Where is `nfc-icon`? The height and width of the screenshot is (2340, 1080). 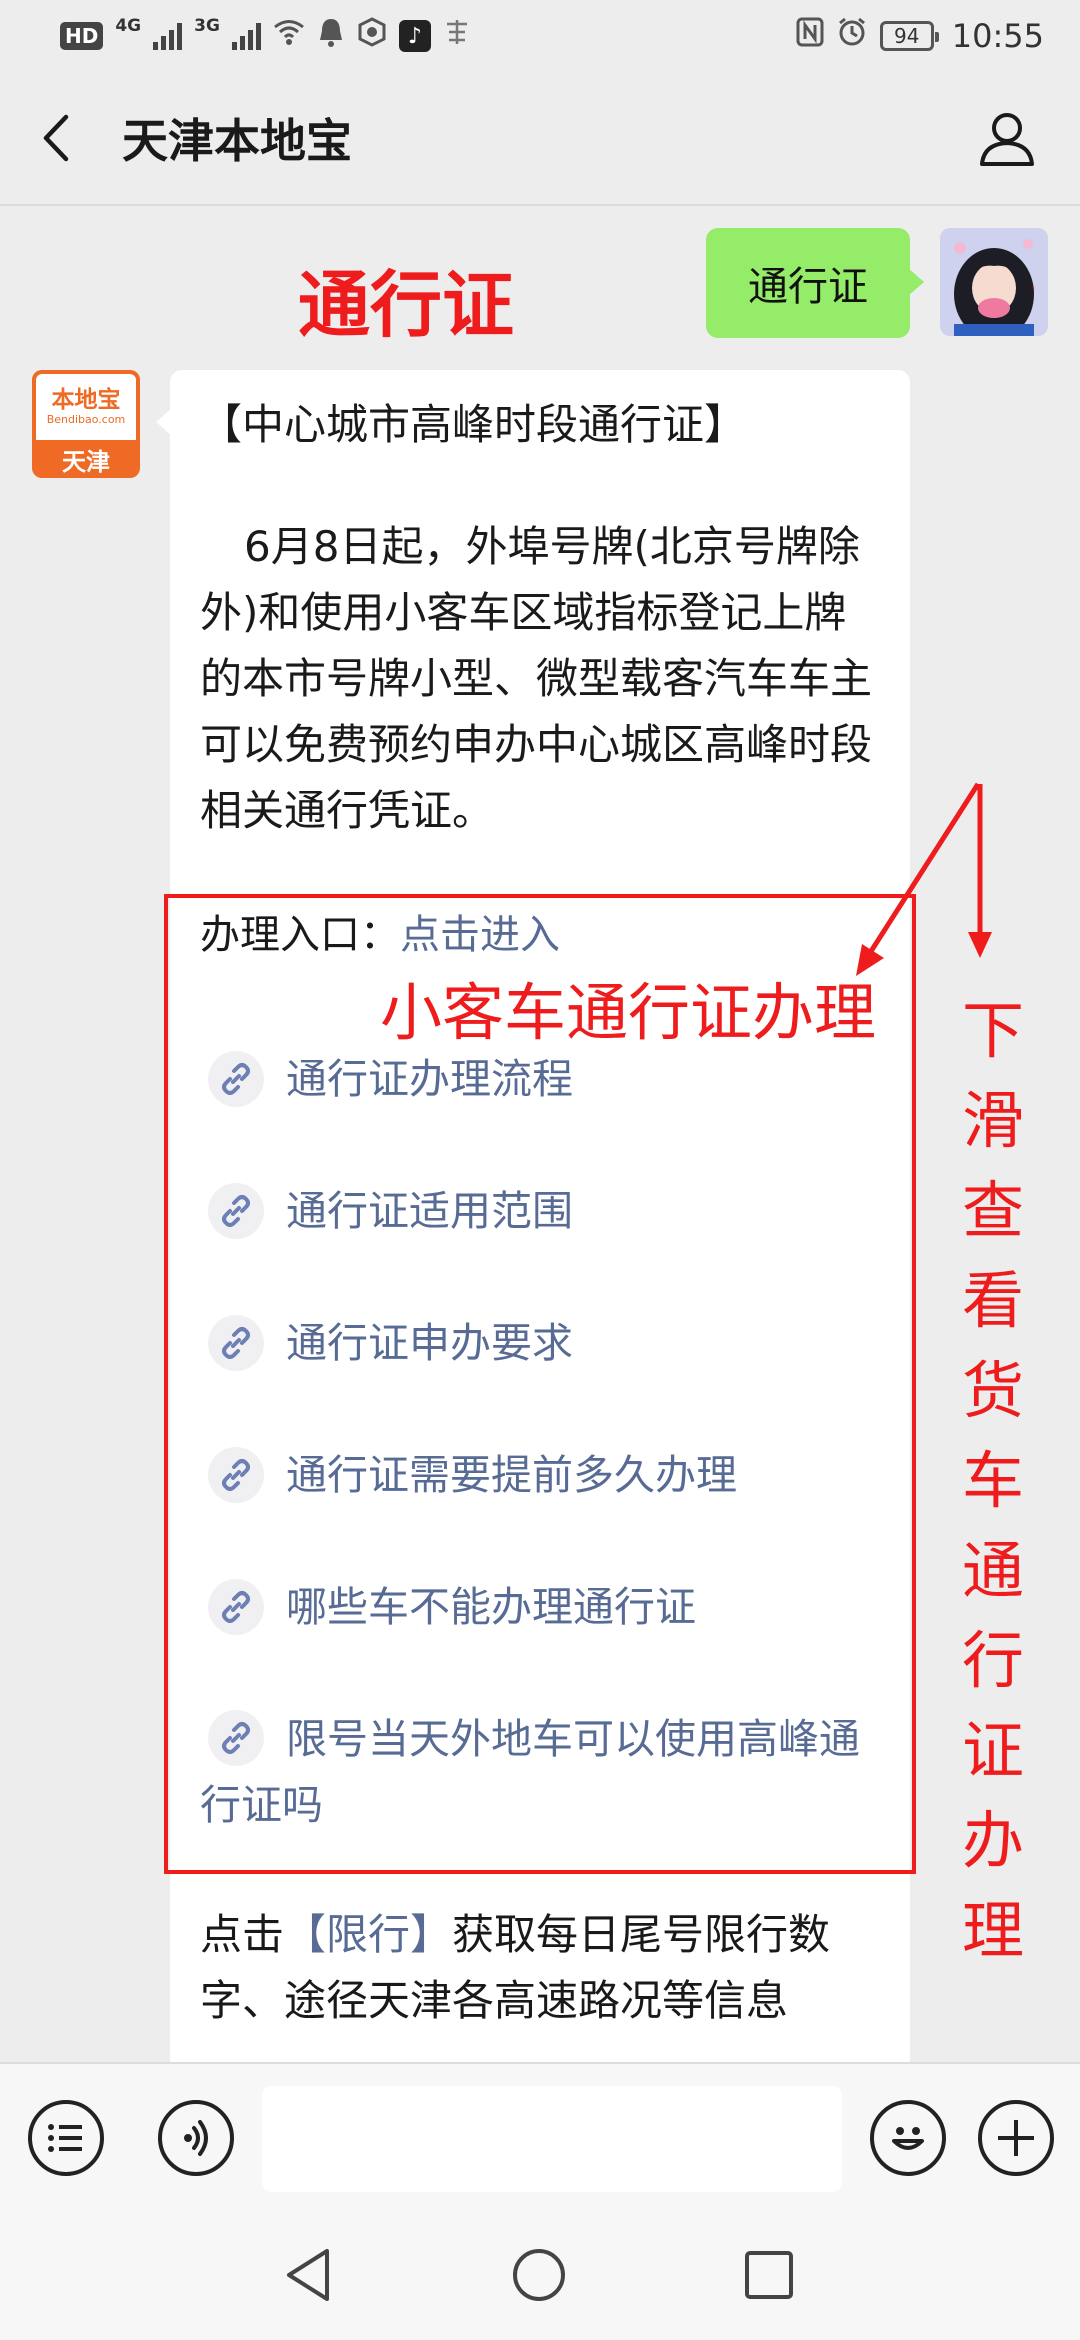 nfc-icon is located at coordinates (810, 36).